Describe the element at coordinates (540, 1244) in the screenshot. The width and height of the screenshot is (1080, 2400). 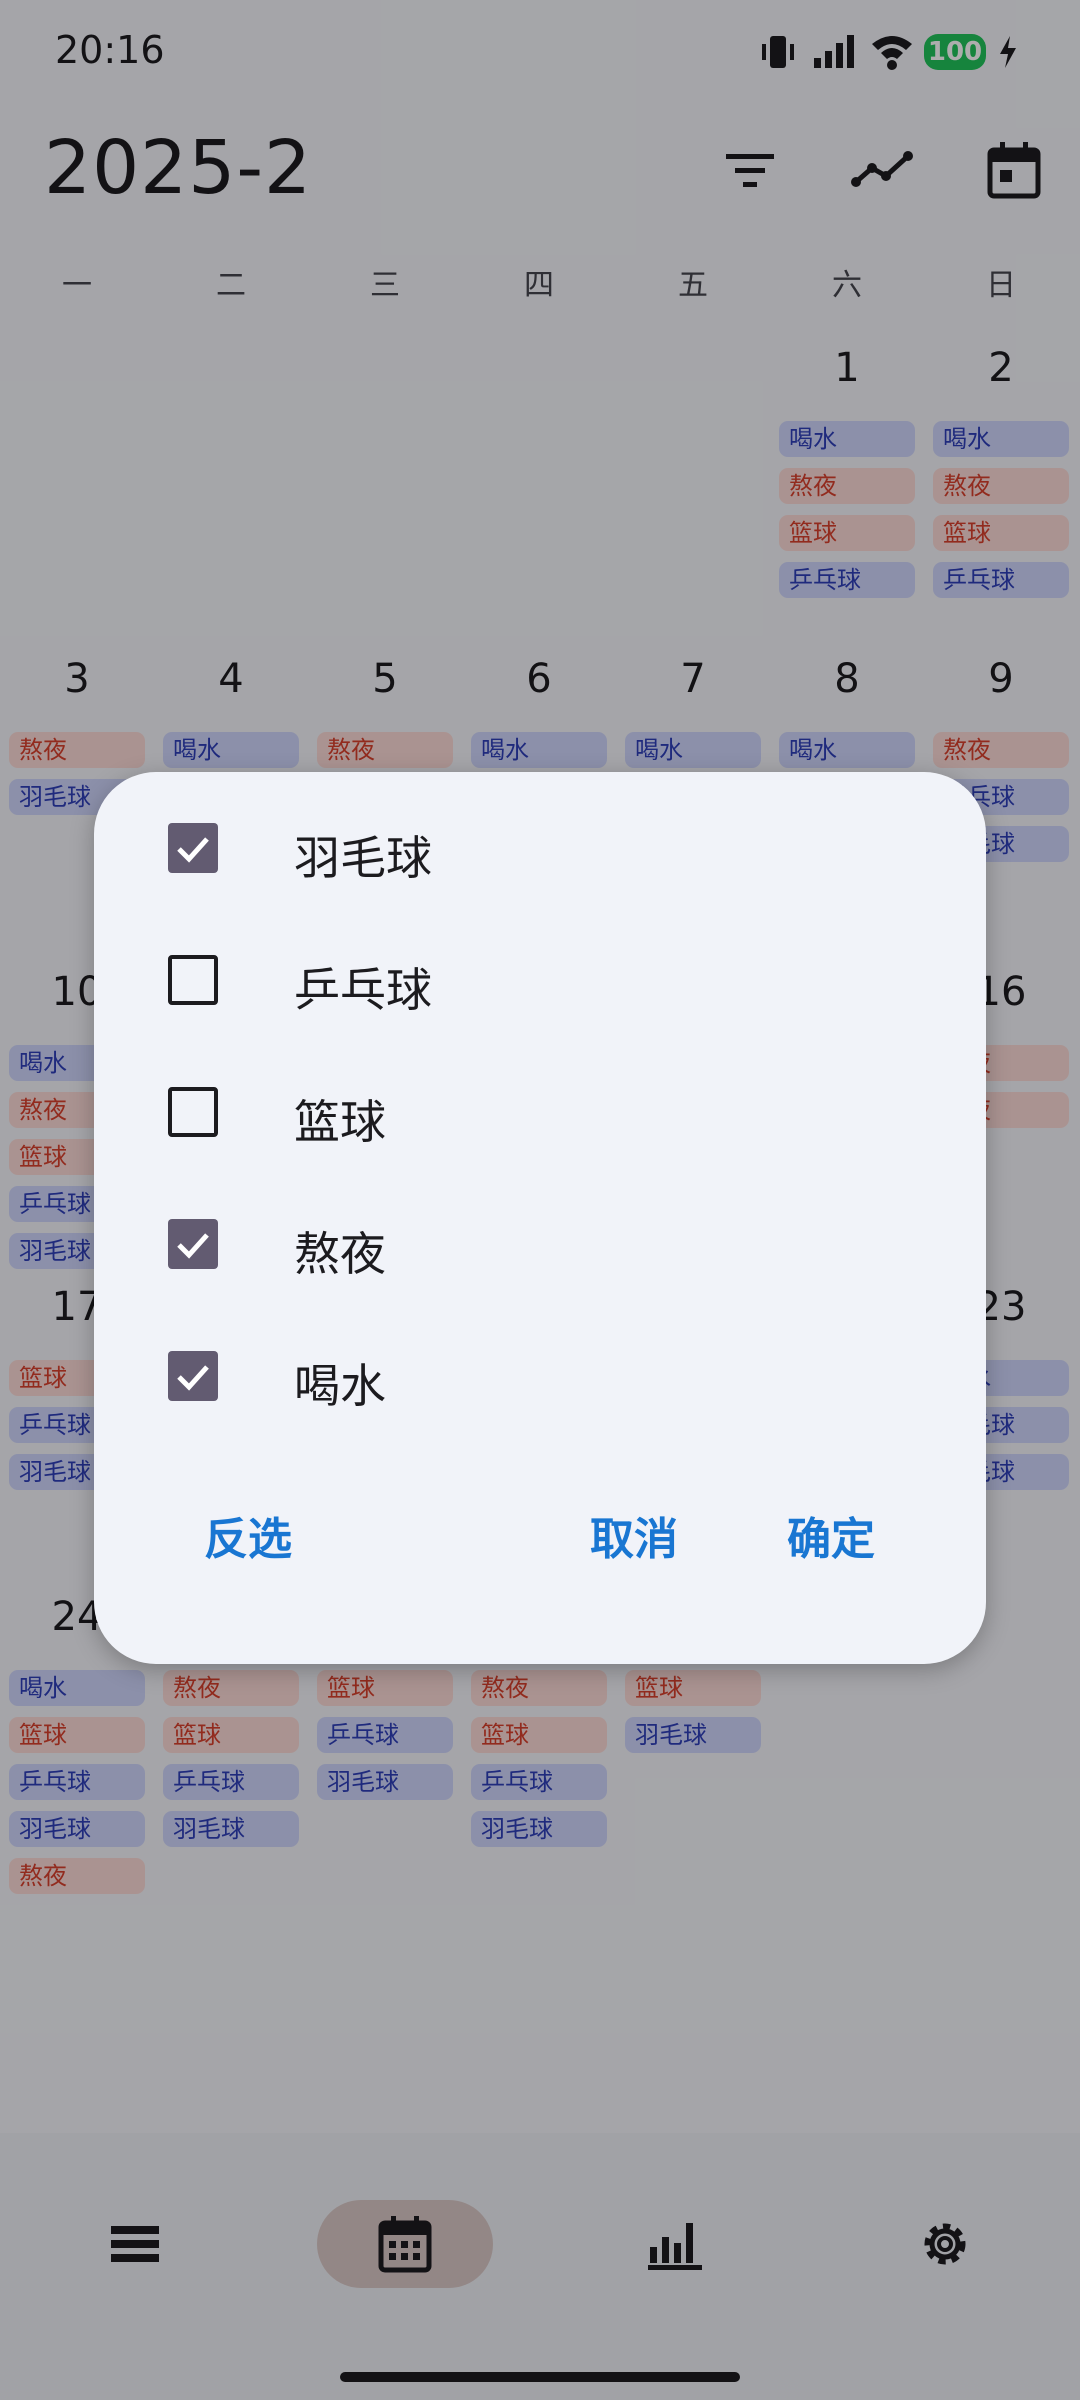
I see `option-stay-up: 熬夜` at that location.